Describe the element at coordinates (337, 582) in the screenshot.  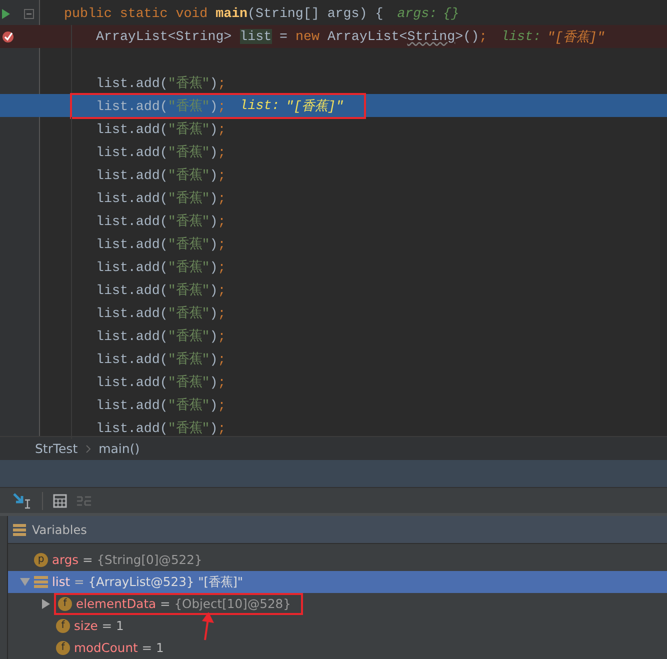
I see `tree-row: list = {ArrayList@523} "[香蕉]"` at that location.